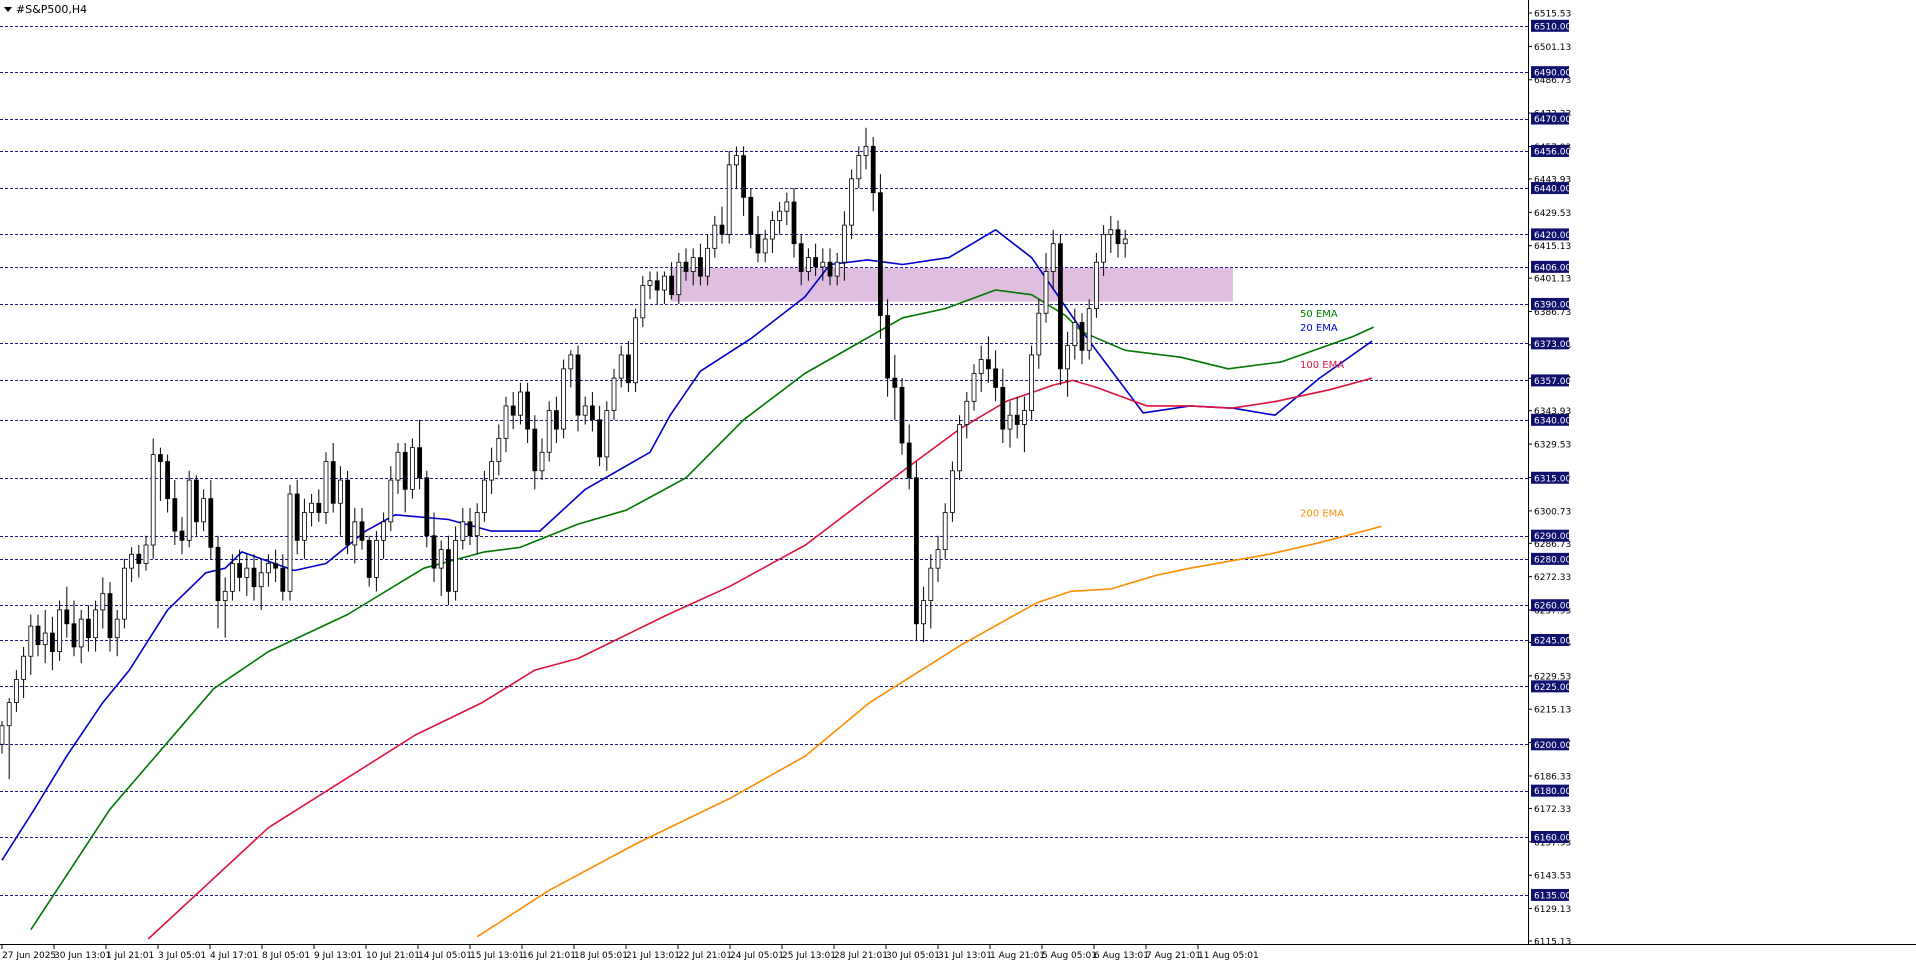 Image resolution: width=1916 pixels, height=963 pixels. What do you see at coordinates (1552, 896) in the screenshot?
I see `level-price-label: 6135.00` at bounding box center [1552, 896].